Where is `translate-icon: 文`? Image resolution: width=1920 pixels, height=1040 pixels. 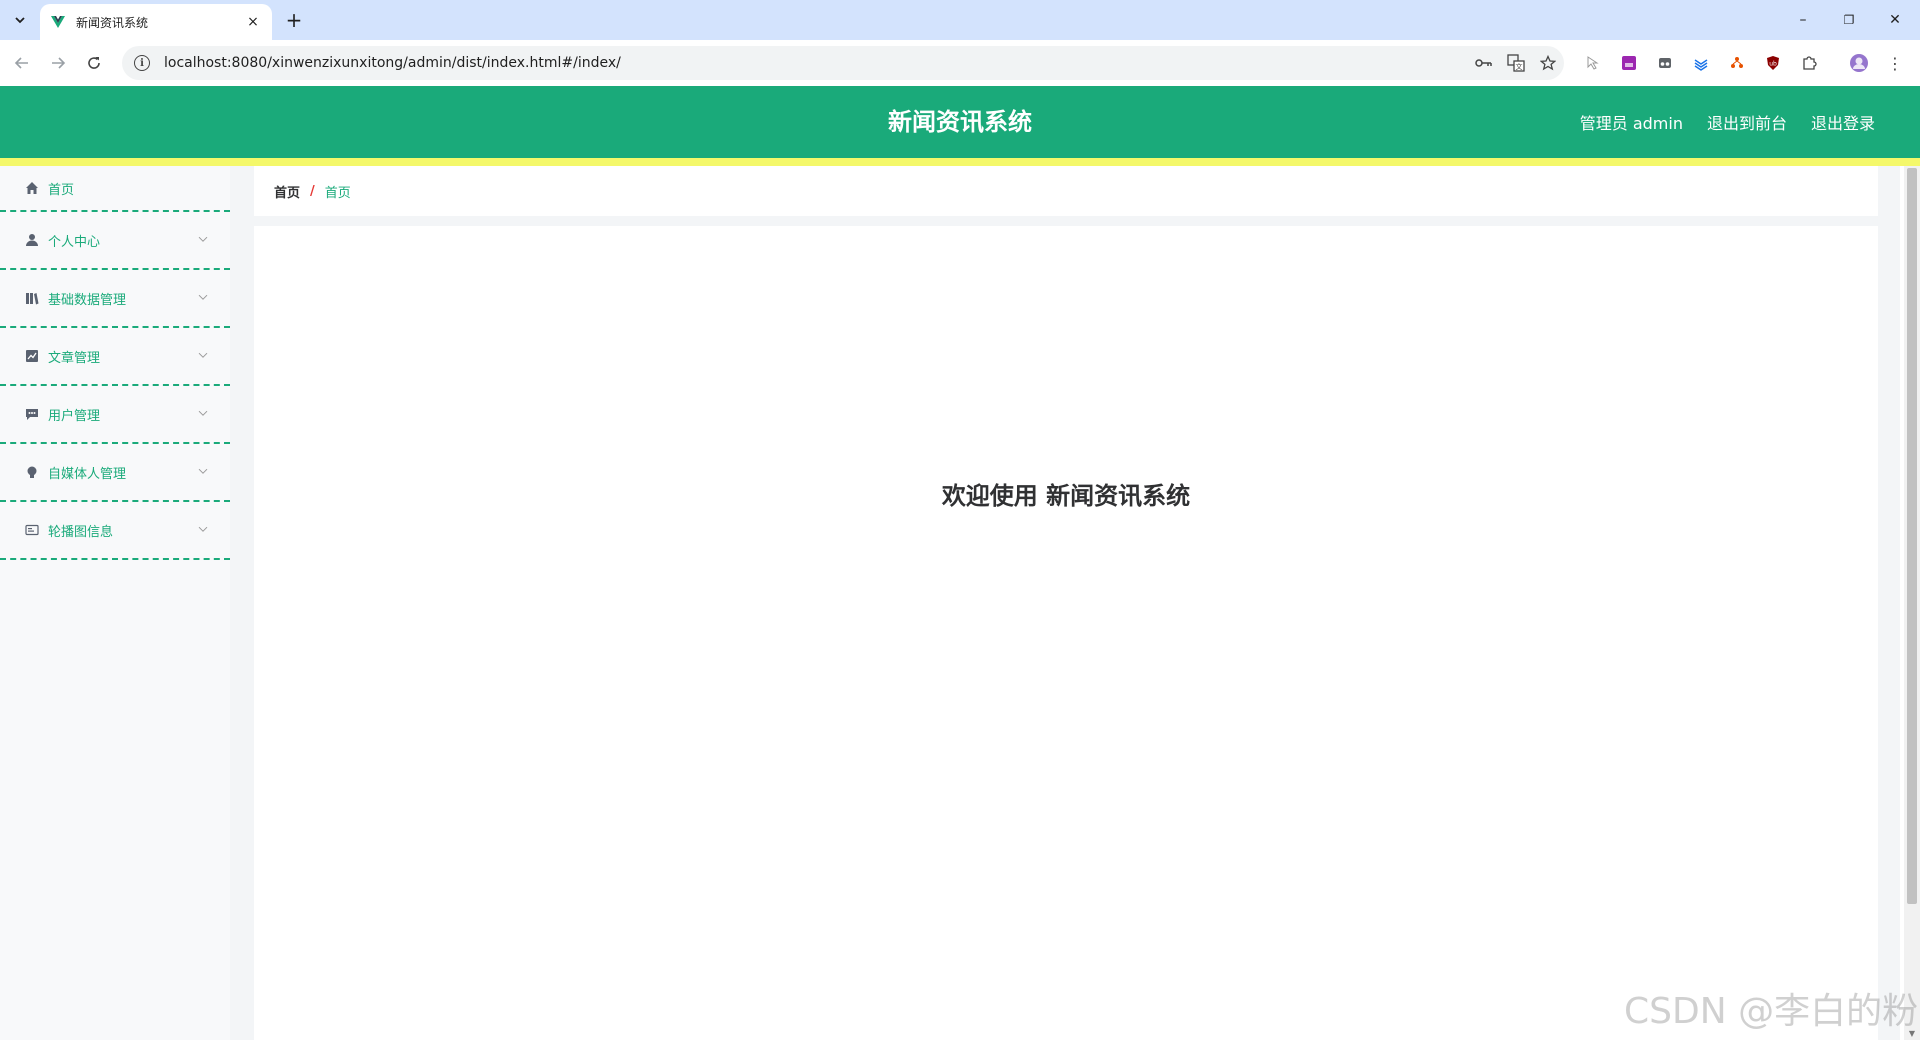
translate-icon: 文 is located at coordinates (1516, 63).